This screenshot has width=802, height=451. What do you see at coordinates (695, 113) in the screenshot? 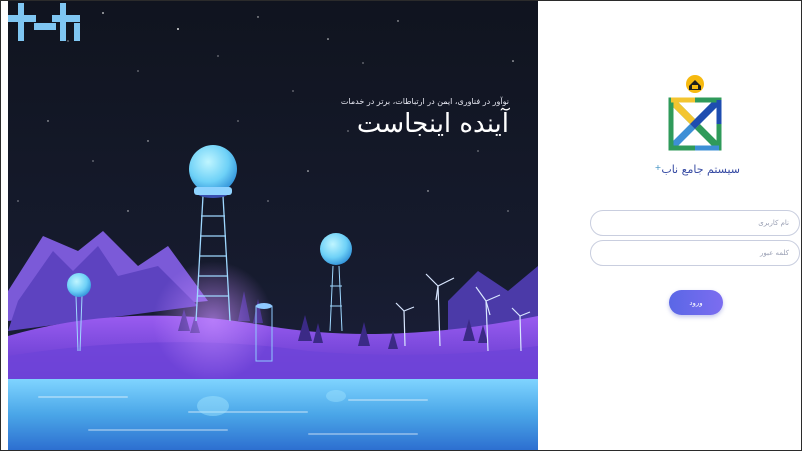
I see `system-logo-icon` at bounding box center [695, 113].